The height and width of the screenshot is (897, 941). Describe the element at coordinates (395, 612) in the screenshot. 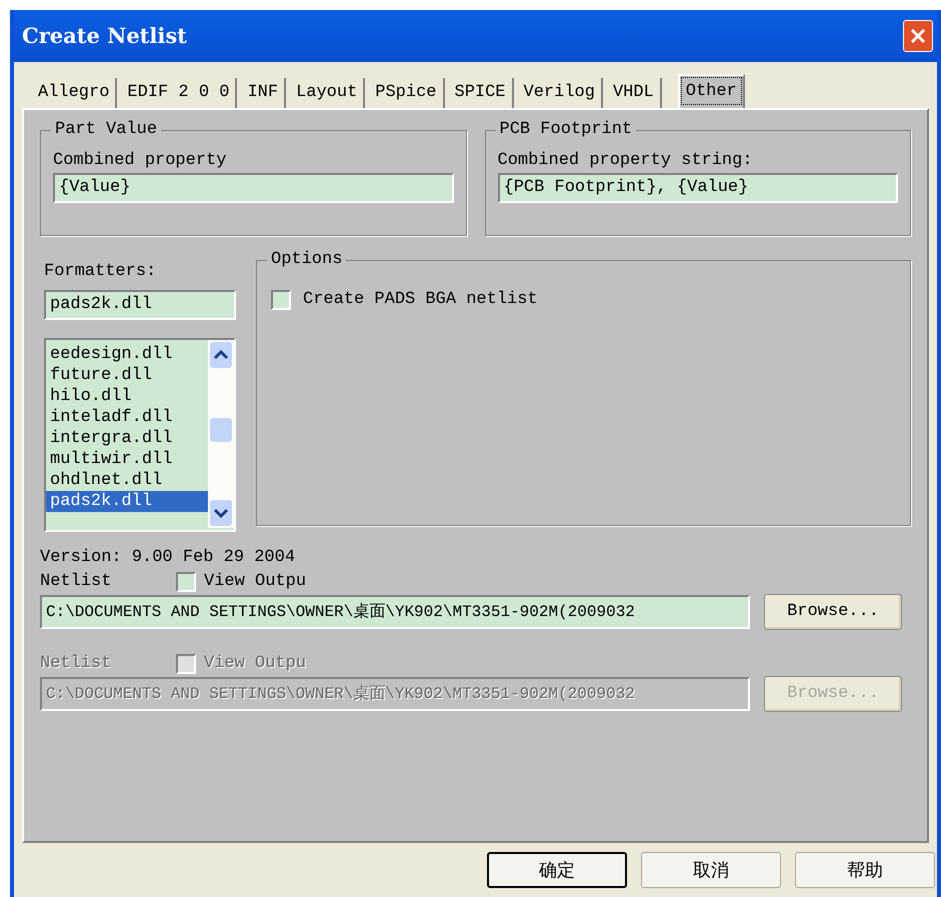

I see `path-field: C:\DOCUMENTS AND SETTINGS\OWNER\桌面\YK902\MT3351-902M(2009032` at that location.